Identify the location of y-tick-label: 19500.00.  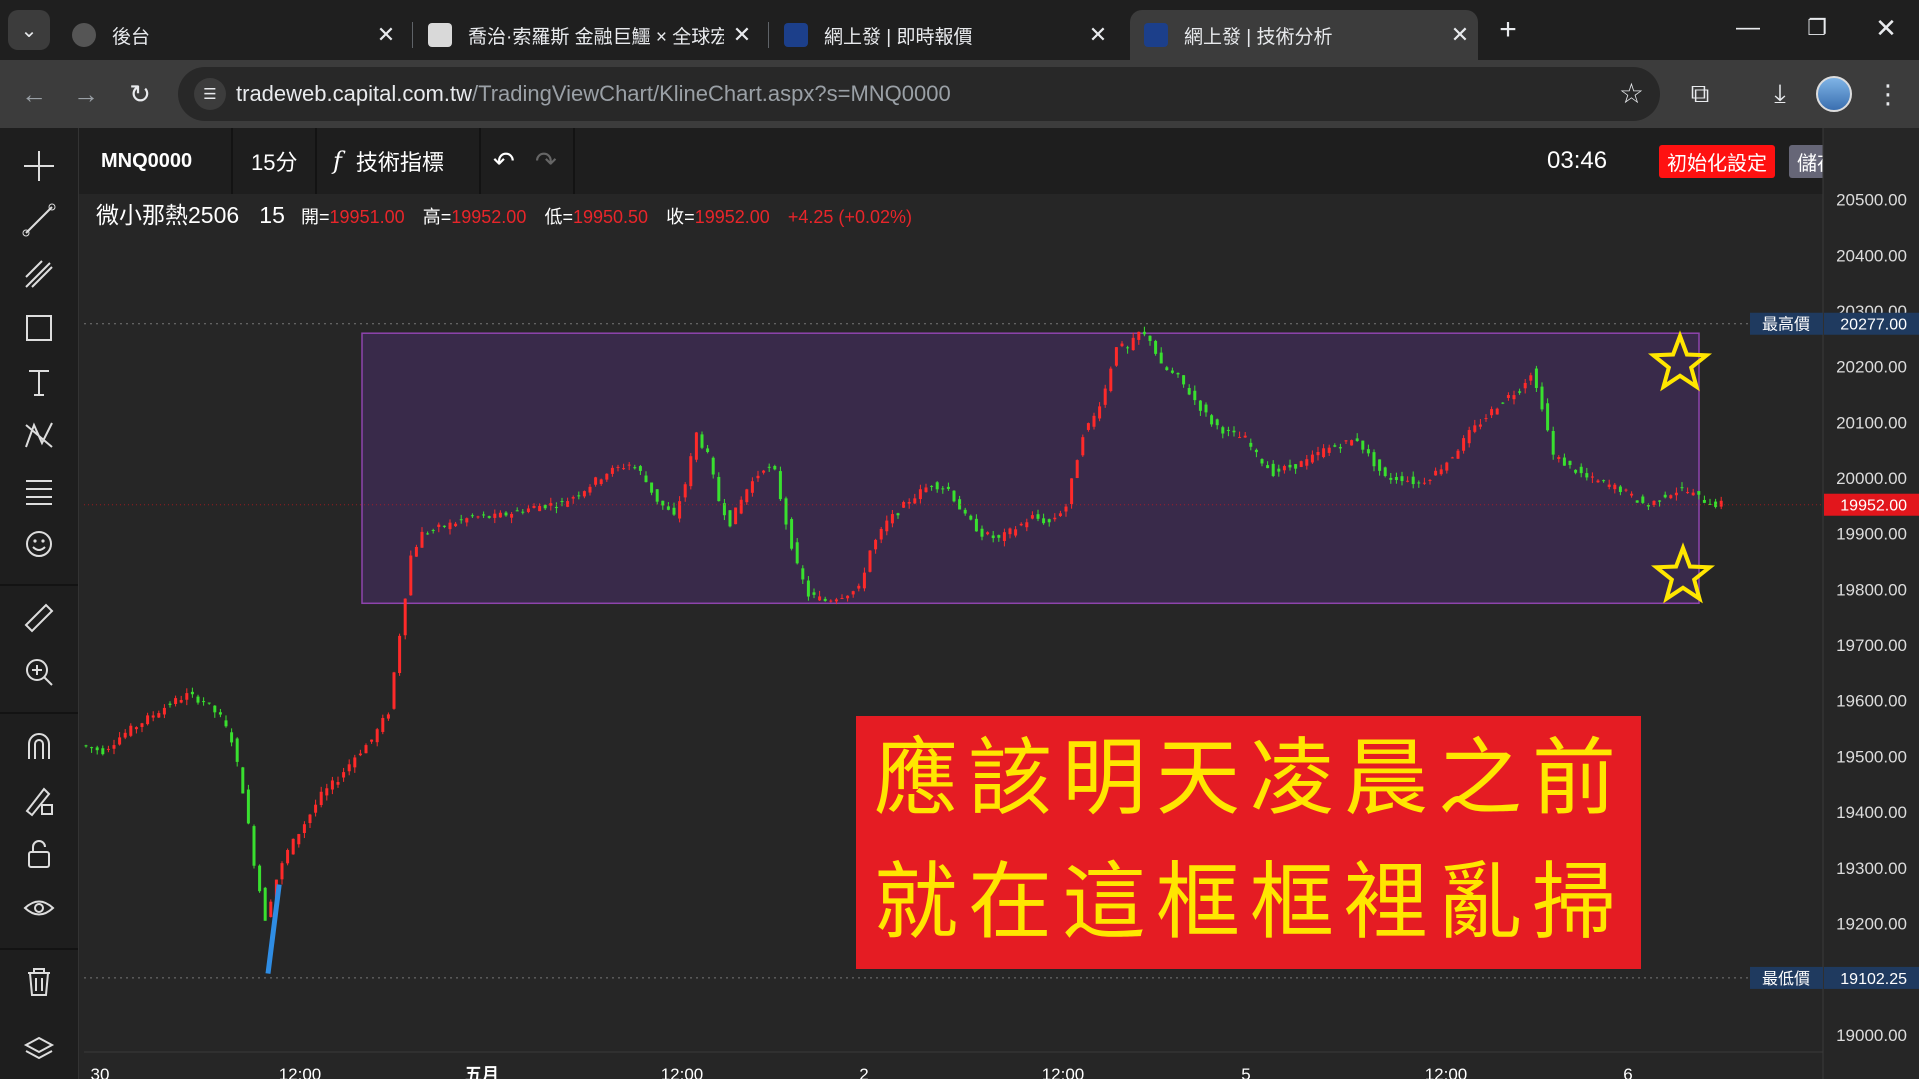
(1871, 756).